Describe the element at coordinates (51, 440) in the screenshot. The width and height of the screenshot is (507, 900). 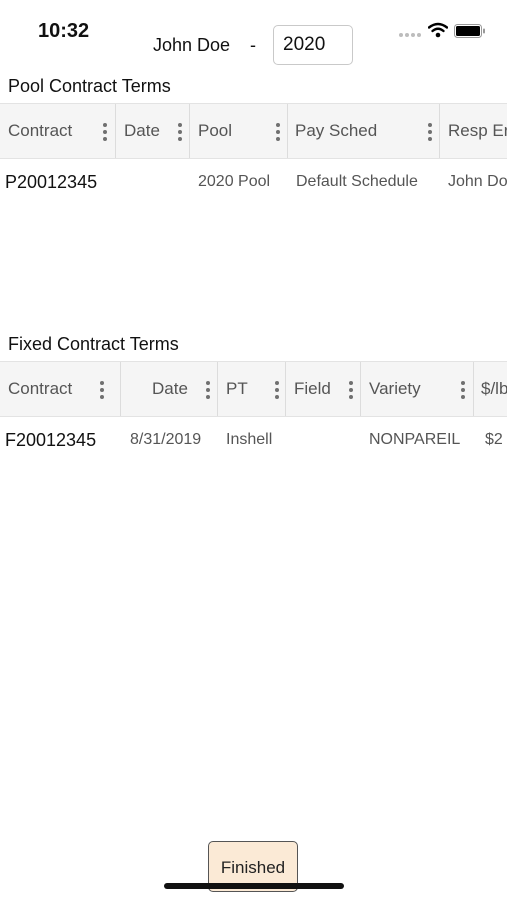
I see `cell-contract: F20012345` at that location.